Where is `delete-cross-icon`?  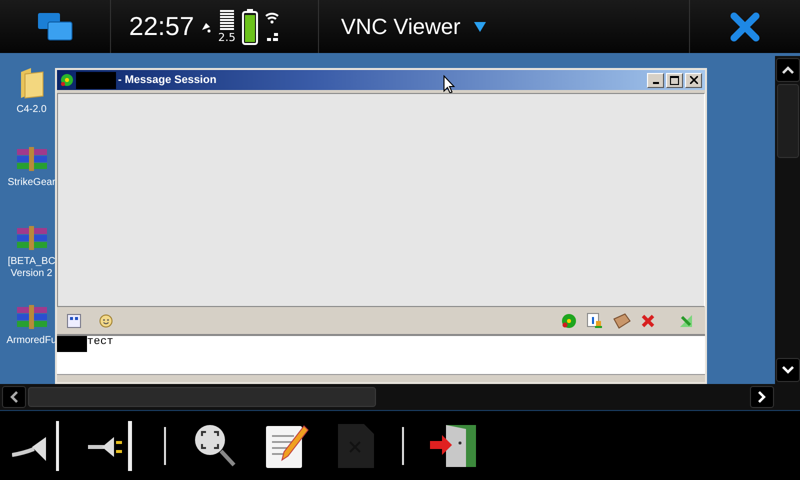
delete-cross-icon is located at coordinates (648, 321).